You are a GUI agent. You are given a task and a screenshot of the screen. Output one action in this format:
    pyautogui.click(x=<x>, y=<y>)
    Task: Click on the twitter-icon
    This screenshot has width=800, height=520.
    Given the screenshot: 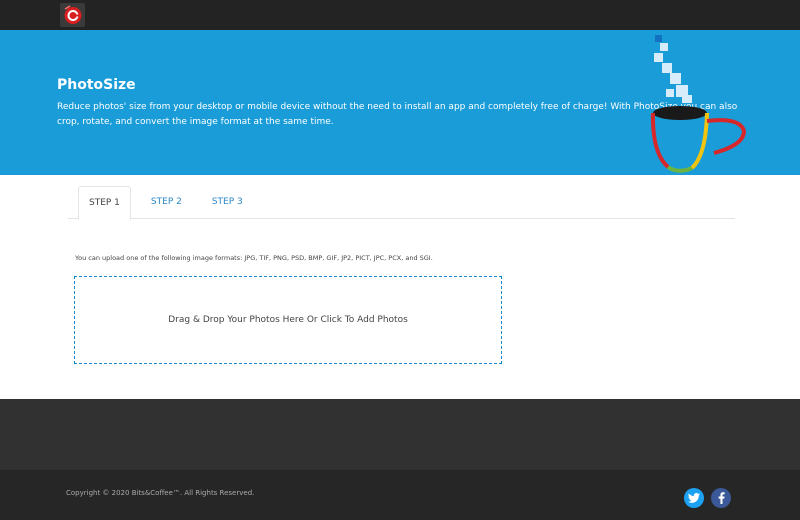 What is the action you would take?
    pyautogui.click(x=694, y=498)
    